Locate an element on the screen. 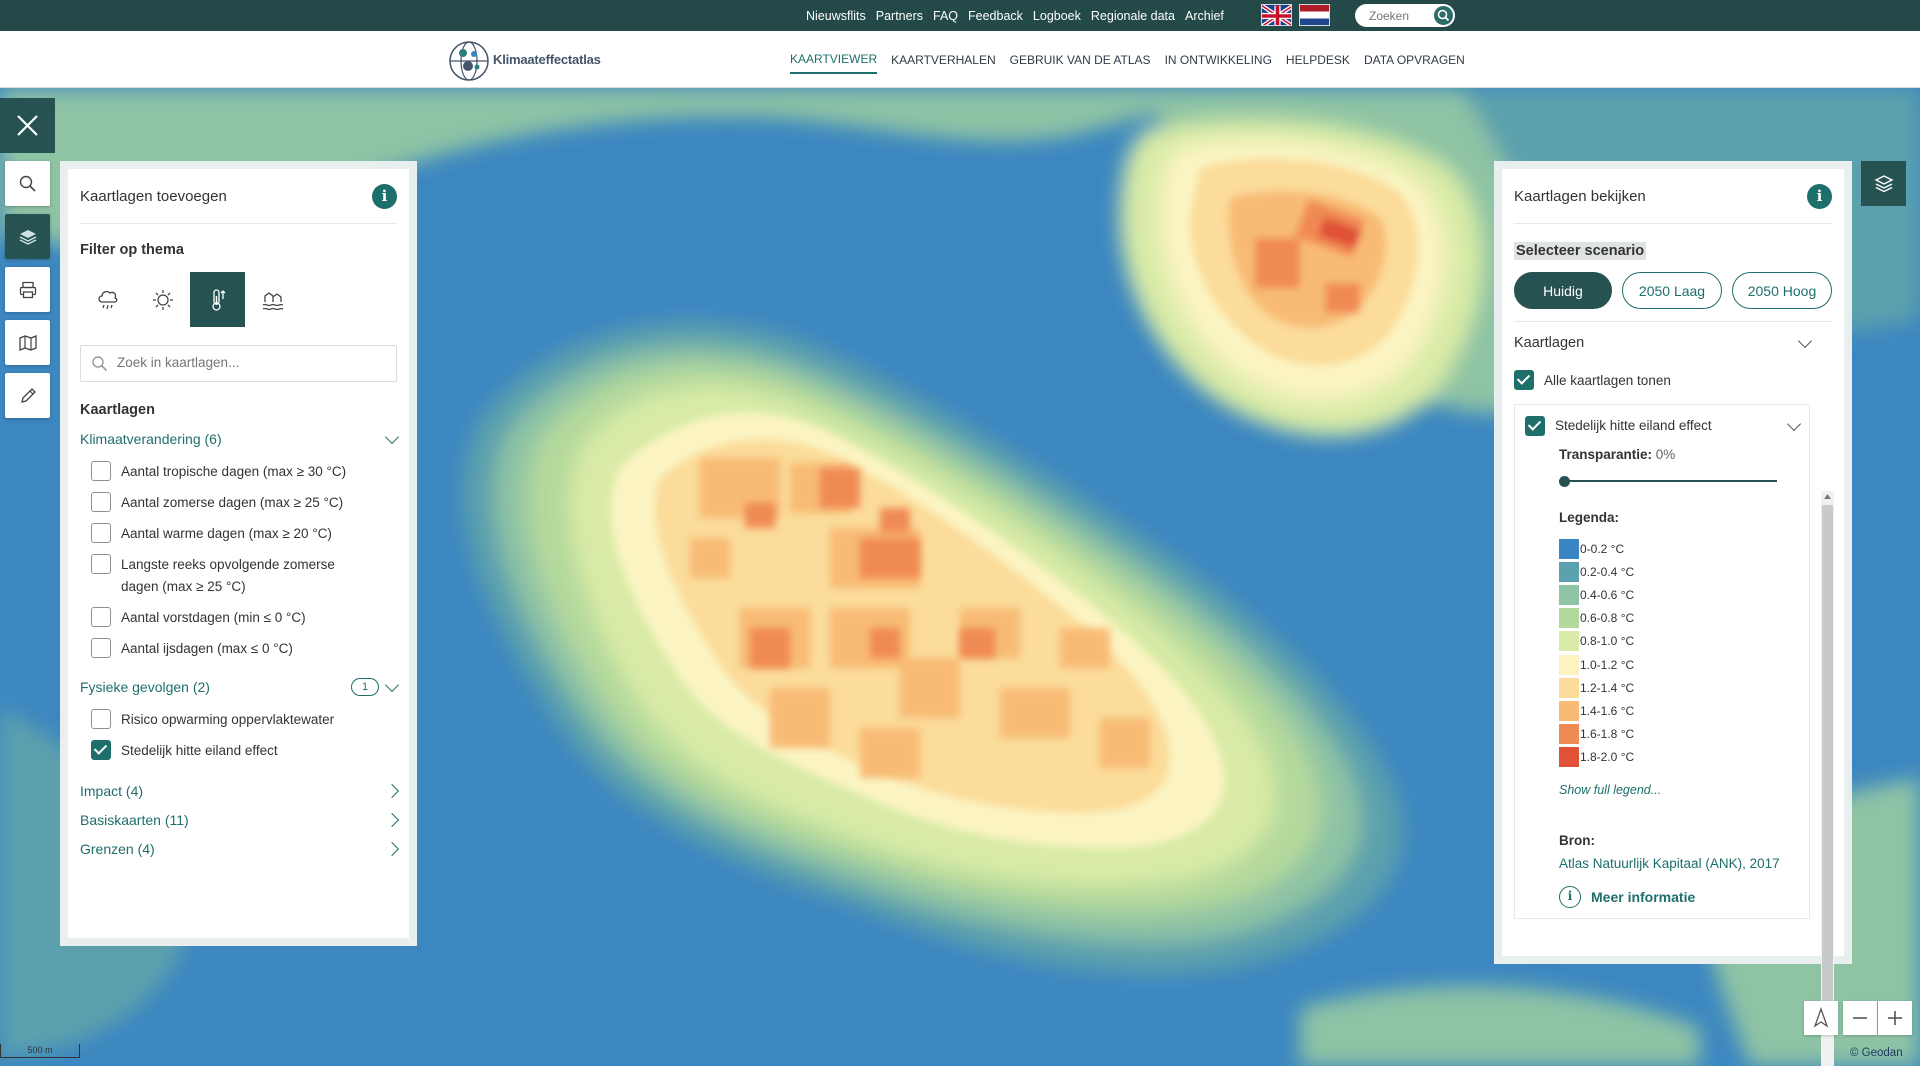 Image resolution: width=1920 pixels, height=1066 pixels. nav-kaartviewer: KAARTVIEWER is located at coordinates (834, 60).